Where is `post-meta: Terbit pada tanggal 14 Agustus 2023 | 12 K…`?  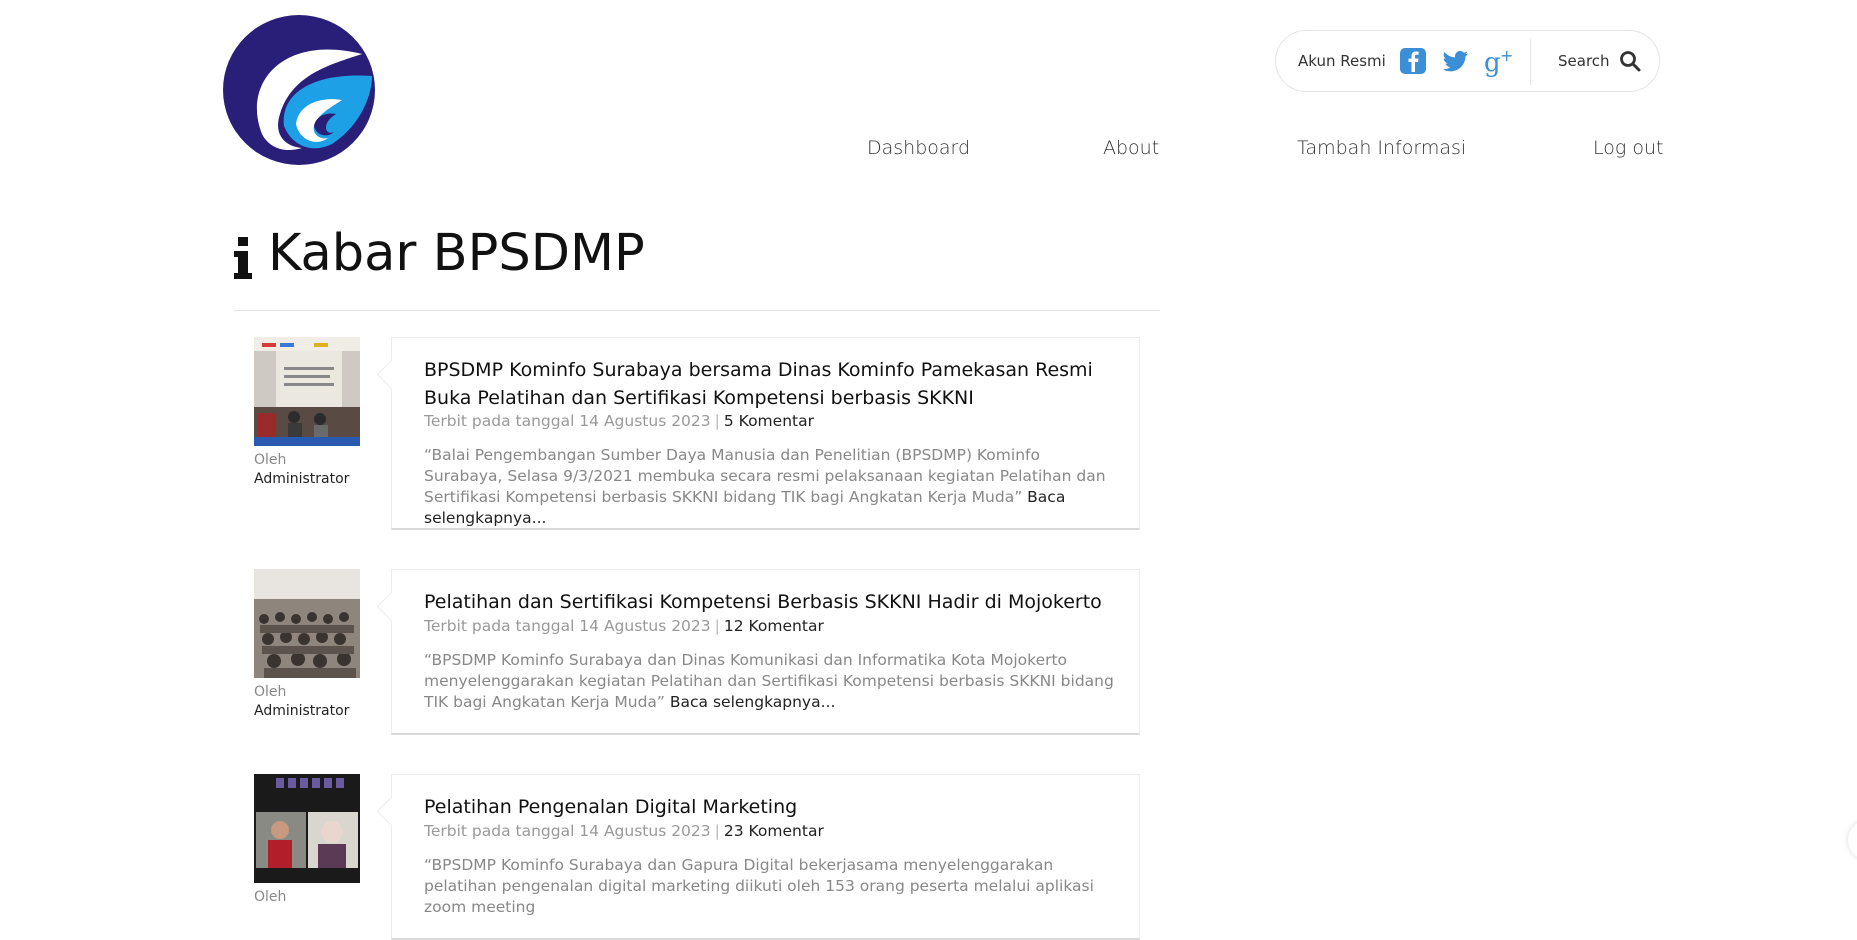
post-meta: Terbit pada tanggal 14 Agustus 2023 | 12 K… is located at coordinates (624, 626).